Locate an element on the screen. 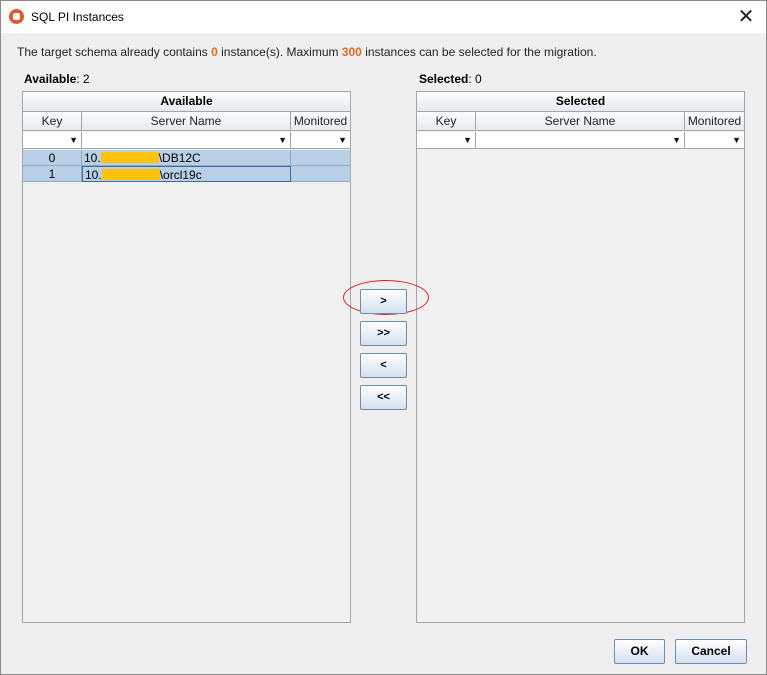  available-table-title: Available is located at coordinates (186, 102).